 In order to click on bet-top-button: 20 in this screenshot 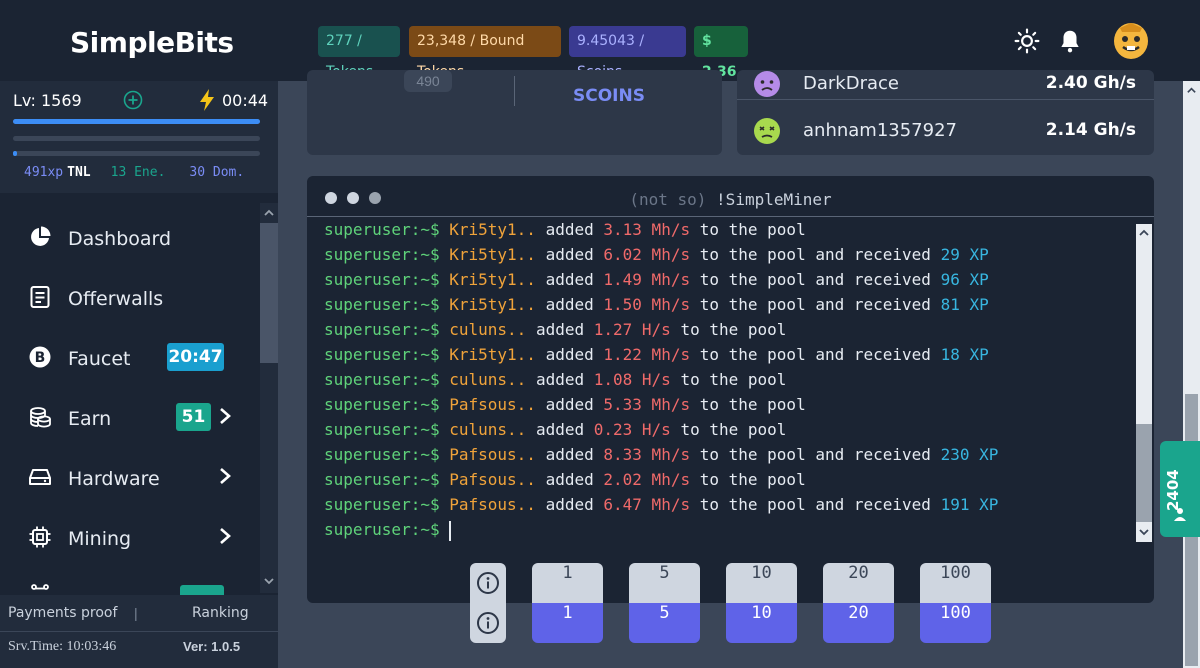, I will do `click(858, 583)`.